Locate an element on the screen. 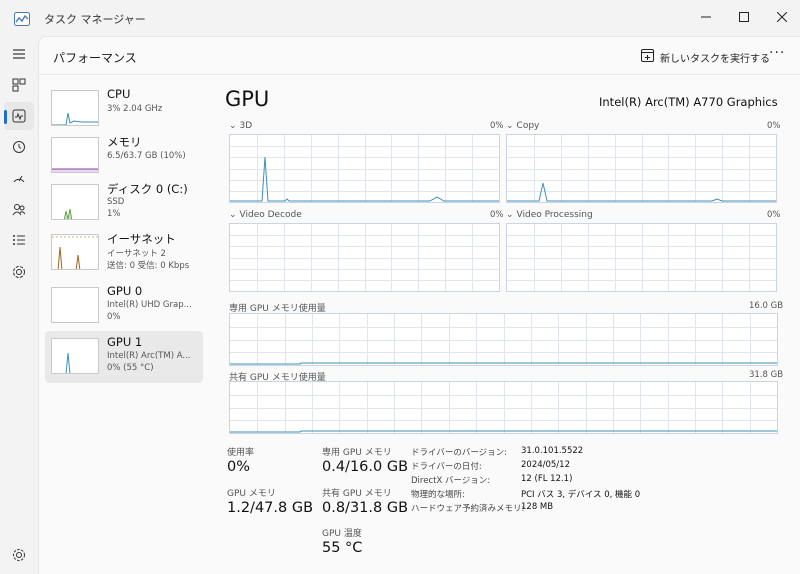 The width and height of the screenshot is (800, 574). users-icon is located at coordinates (19, 209).